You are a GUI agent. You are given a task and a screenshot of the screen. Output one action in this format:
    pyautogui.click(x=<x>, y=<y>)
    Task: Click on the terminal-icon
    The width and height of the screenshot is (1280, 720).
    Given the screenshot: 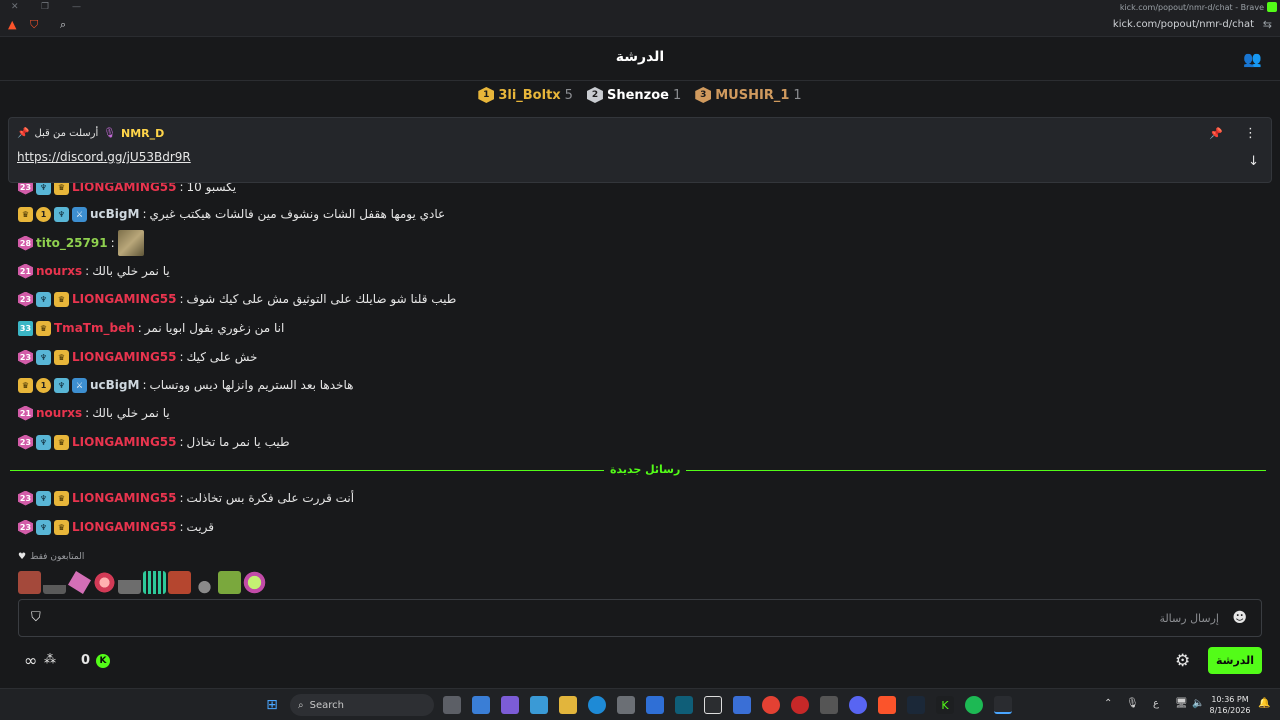 What is the action you would take?
    pyautogui.click(x=1003, y=705)
    